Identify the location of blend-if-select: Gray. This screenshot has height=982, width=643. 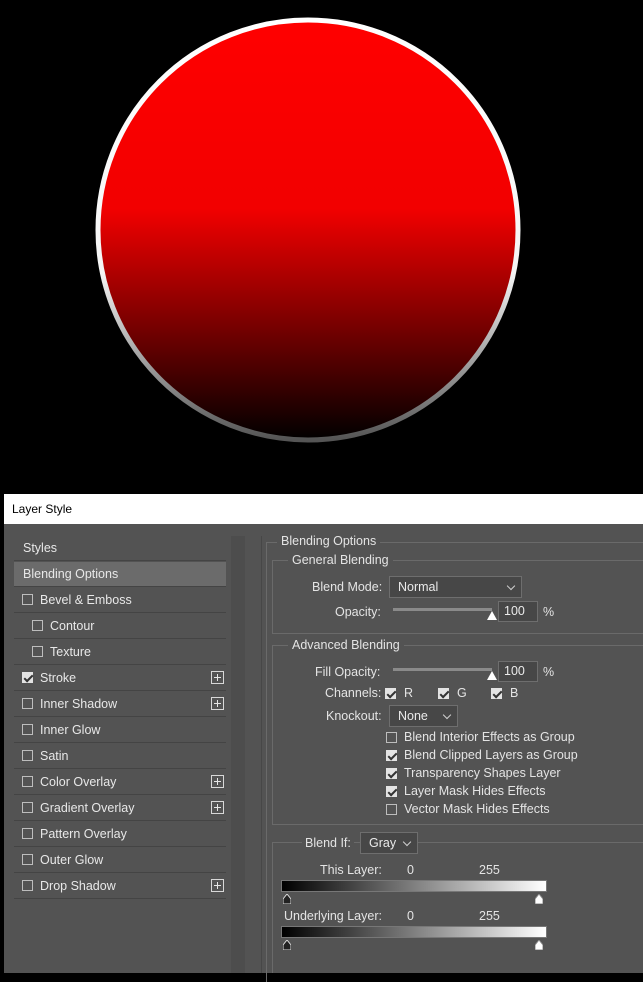
(389, 843).